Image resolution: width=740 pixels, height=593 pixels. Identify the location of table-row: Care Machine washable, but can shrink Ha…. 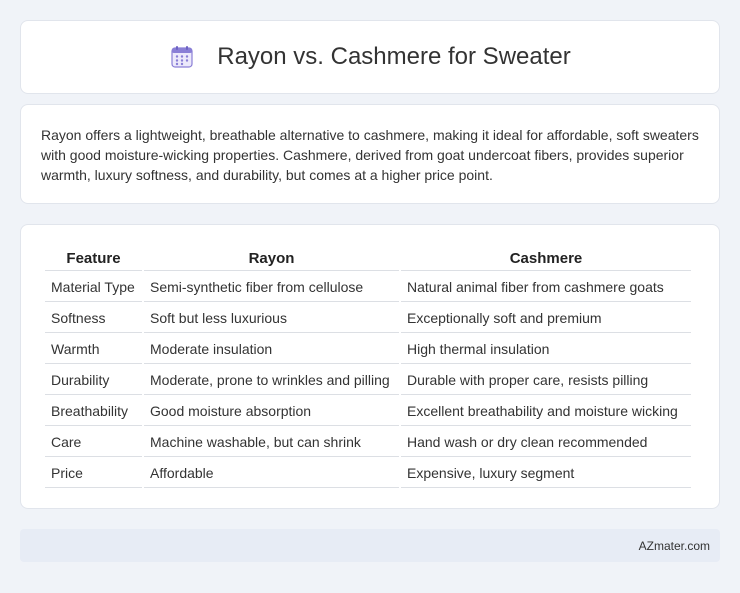
(368, 442).